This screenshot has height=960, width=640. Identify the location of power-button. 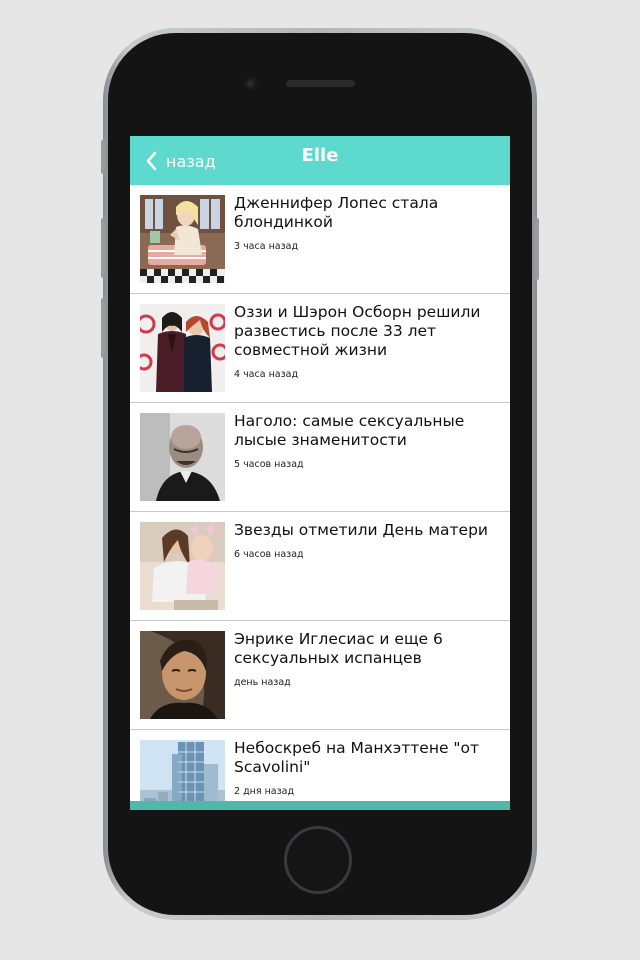
(537, 249).